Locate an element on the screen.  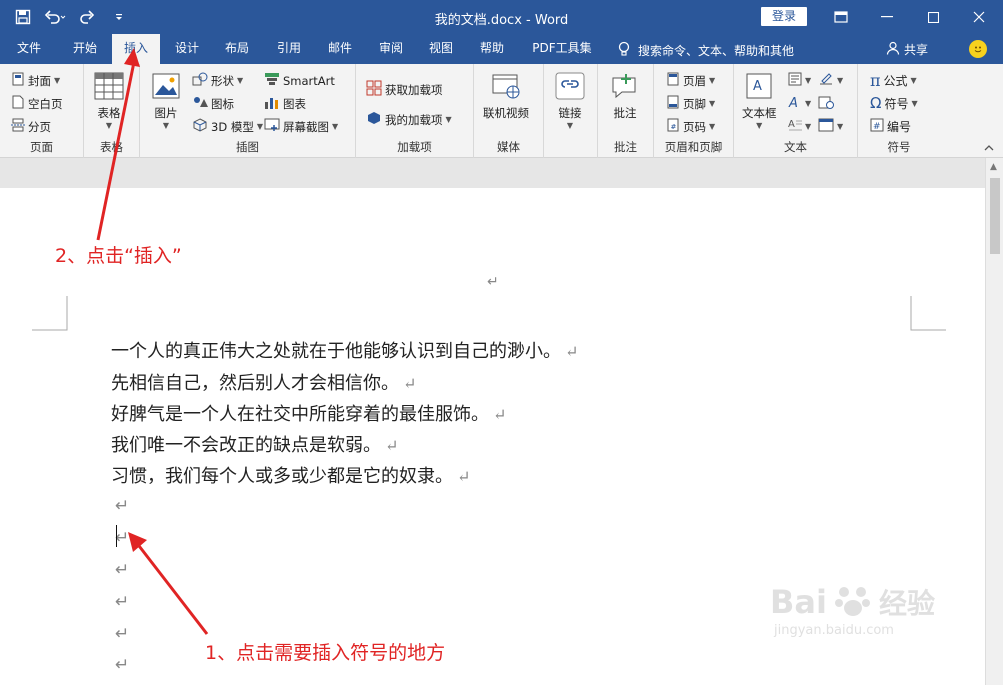
baidu-watermark: Bai 经验 jingyan.baidu.com is located at coordinates (852, 609).